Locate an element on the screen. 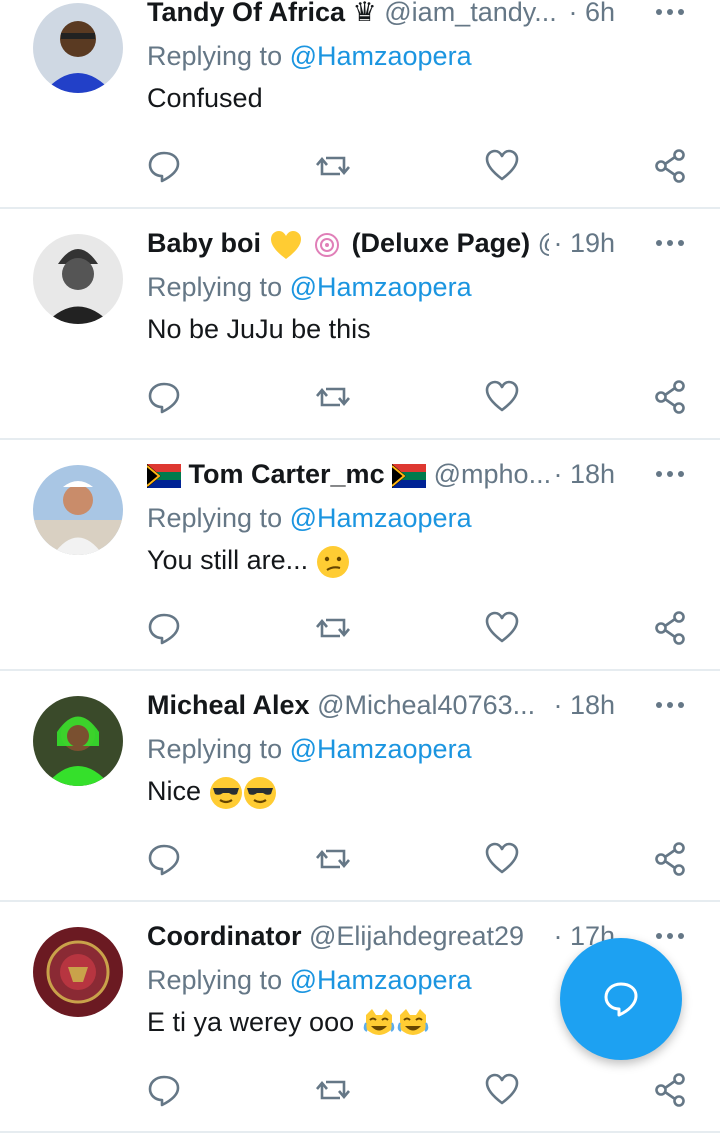 The width and height of the screenshot is (720, 1133). compose-reply-icon is located at coordinates (621, 999).